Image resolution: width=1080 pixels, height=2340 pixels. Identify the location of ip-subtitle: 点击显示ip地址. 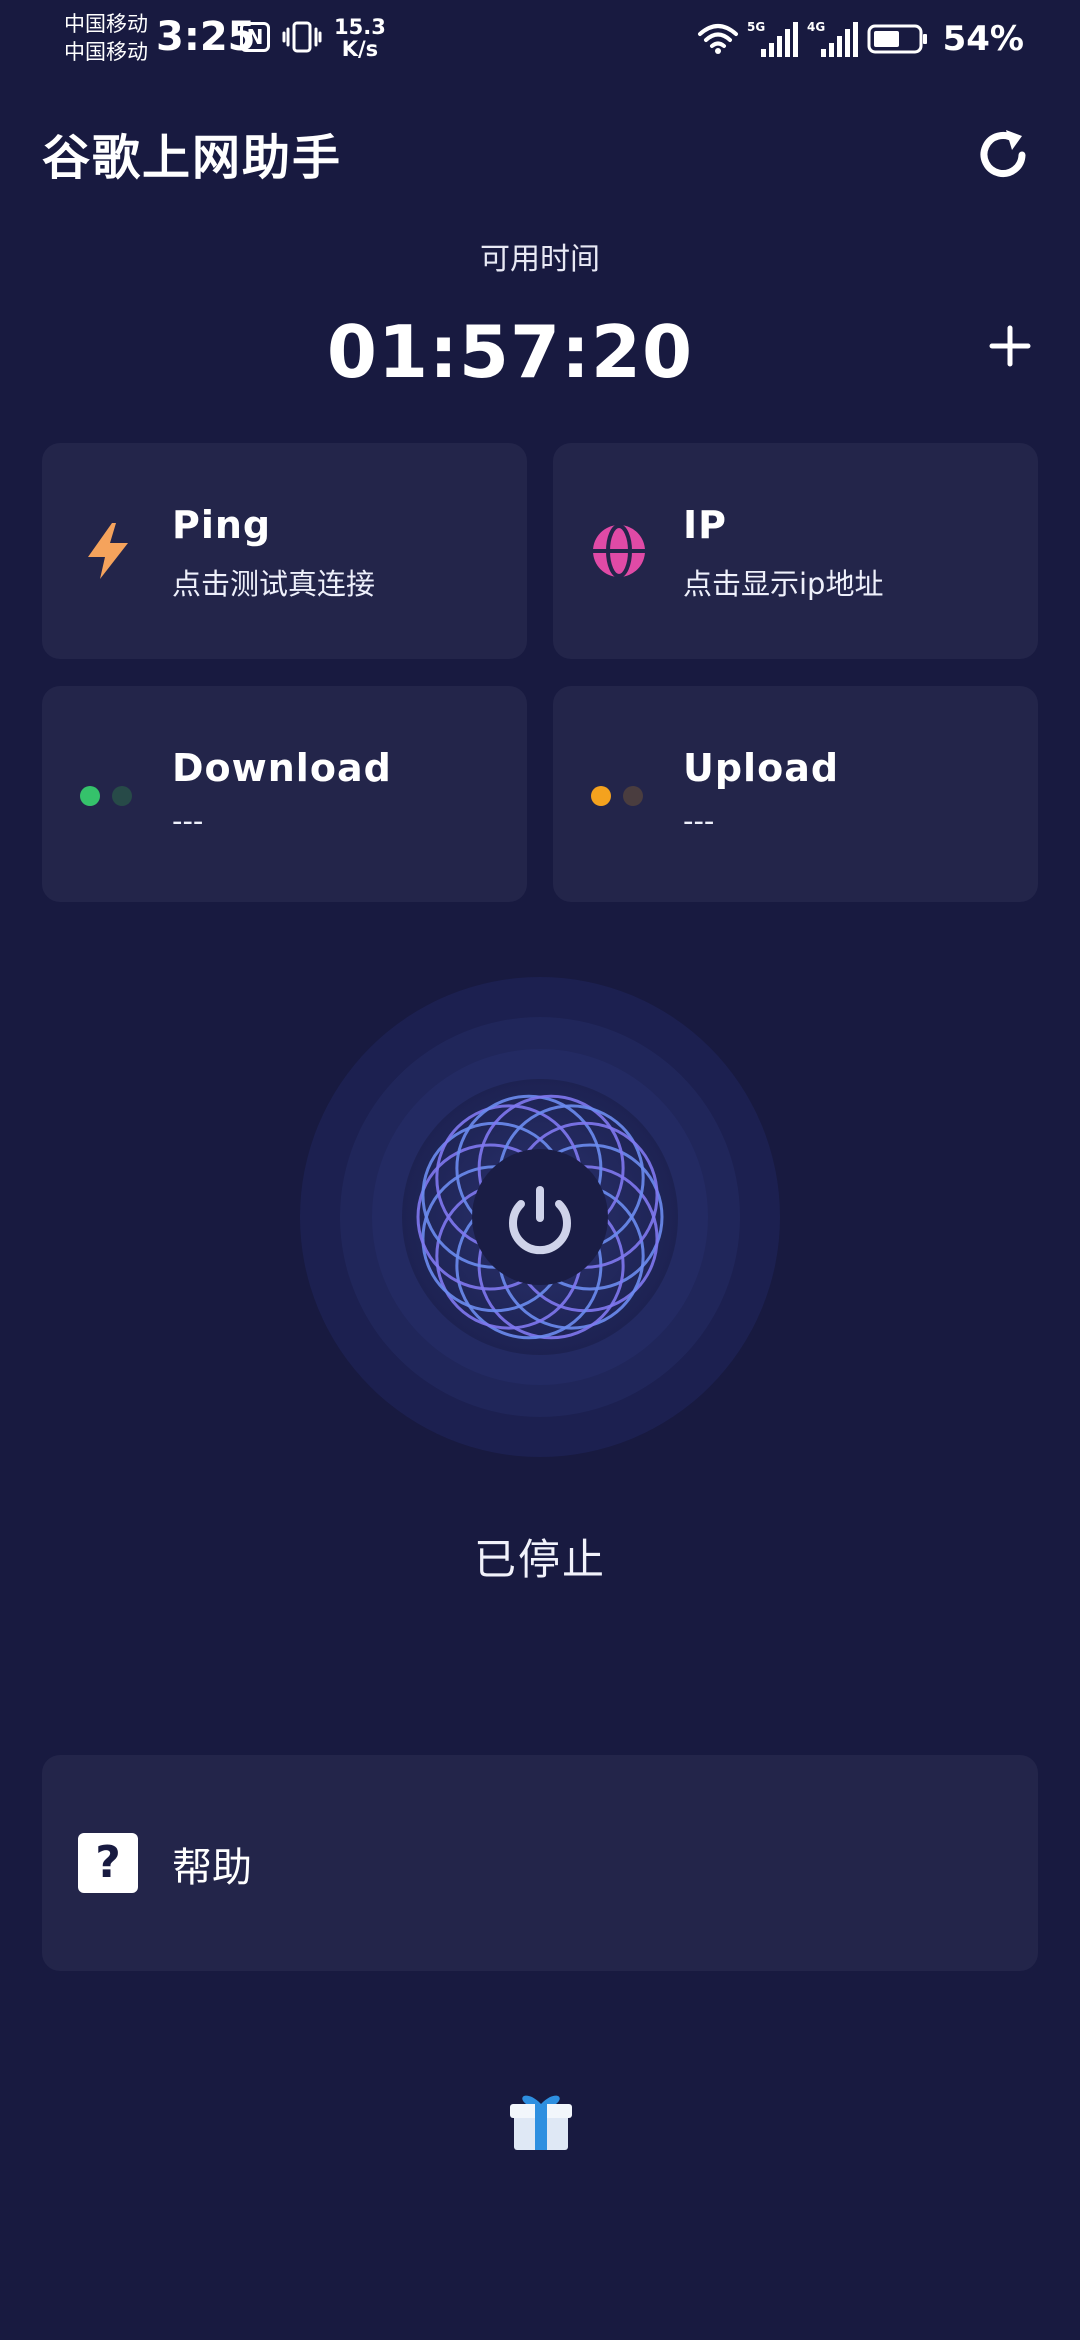
(783, 584).